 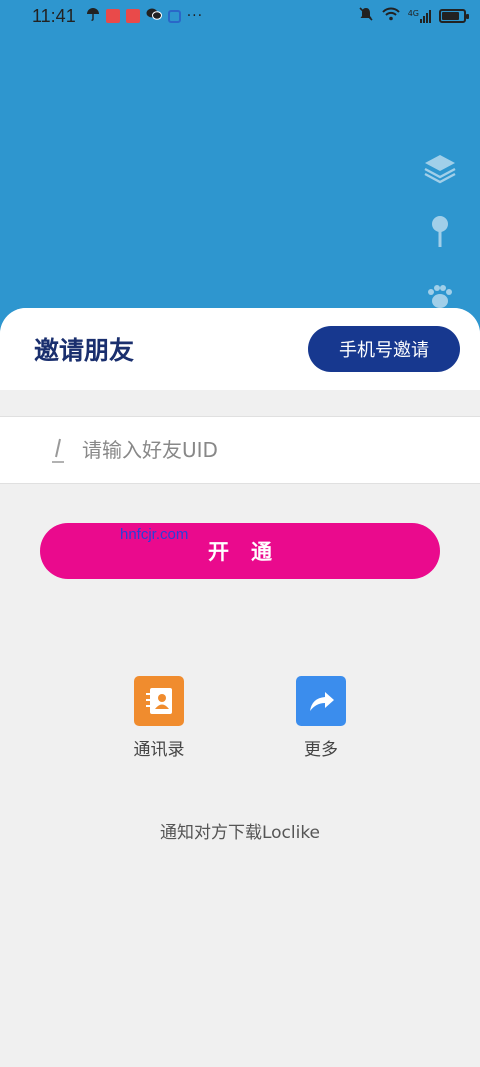 What do you see at coordinates (54, 15) in the screenshot?
I see `status-time: 11:41` at bounding box center [54, 15].